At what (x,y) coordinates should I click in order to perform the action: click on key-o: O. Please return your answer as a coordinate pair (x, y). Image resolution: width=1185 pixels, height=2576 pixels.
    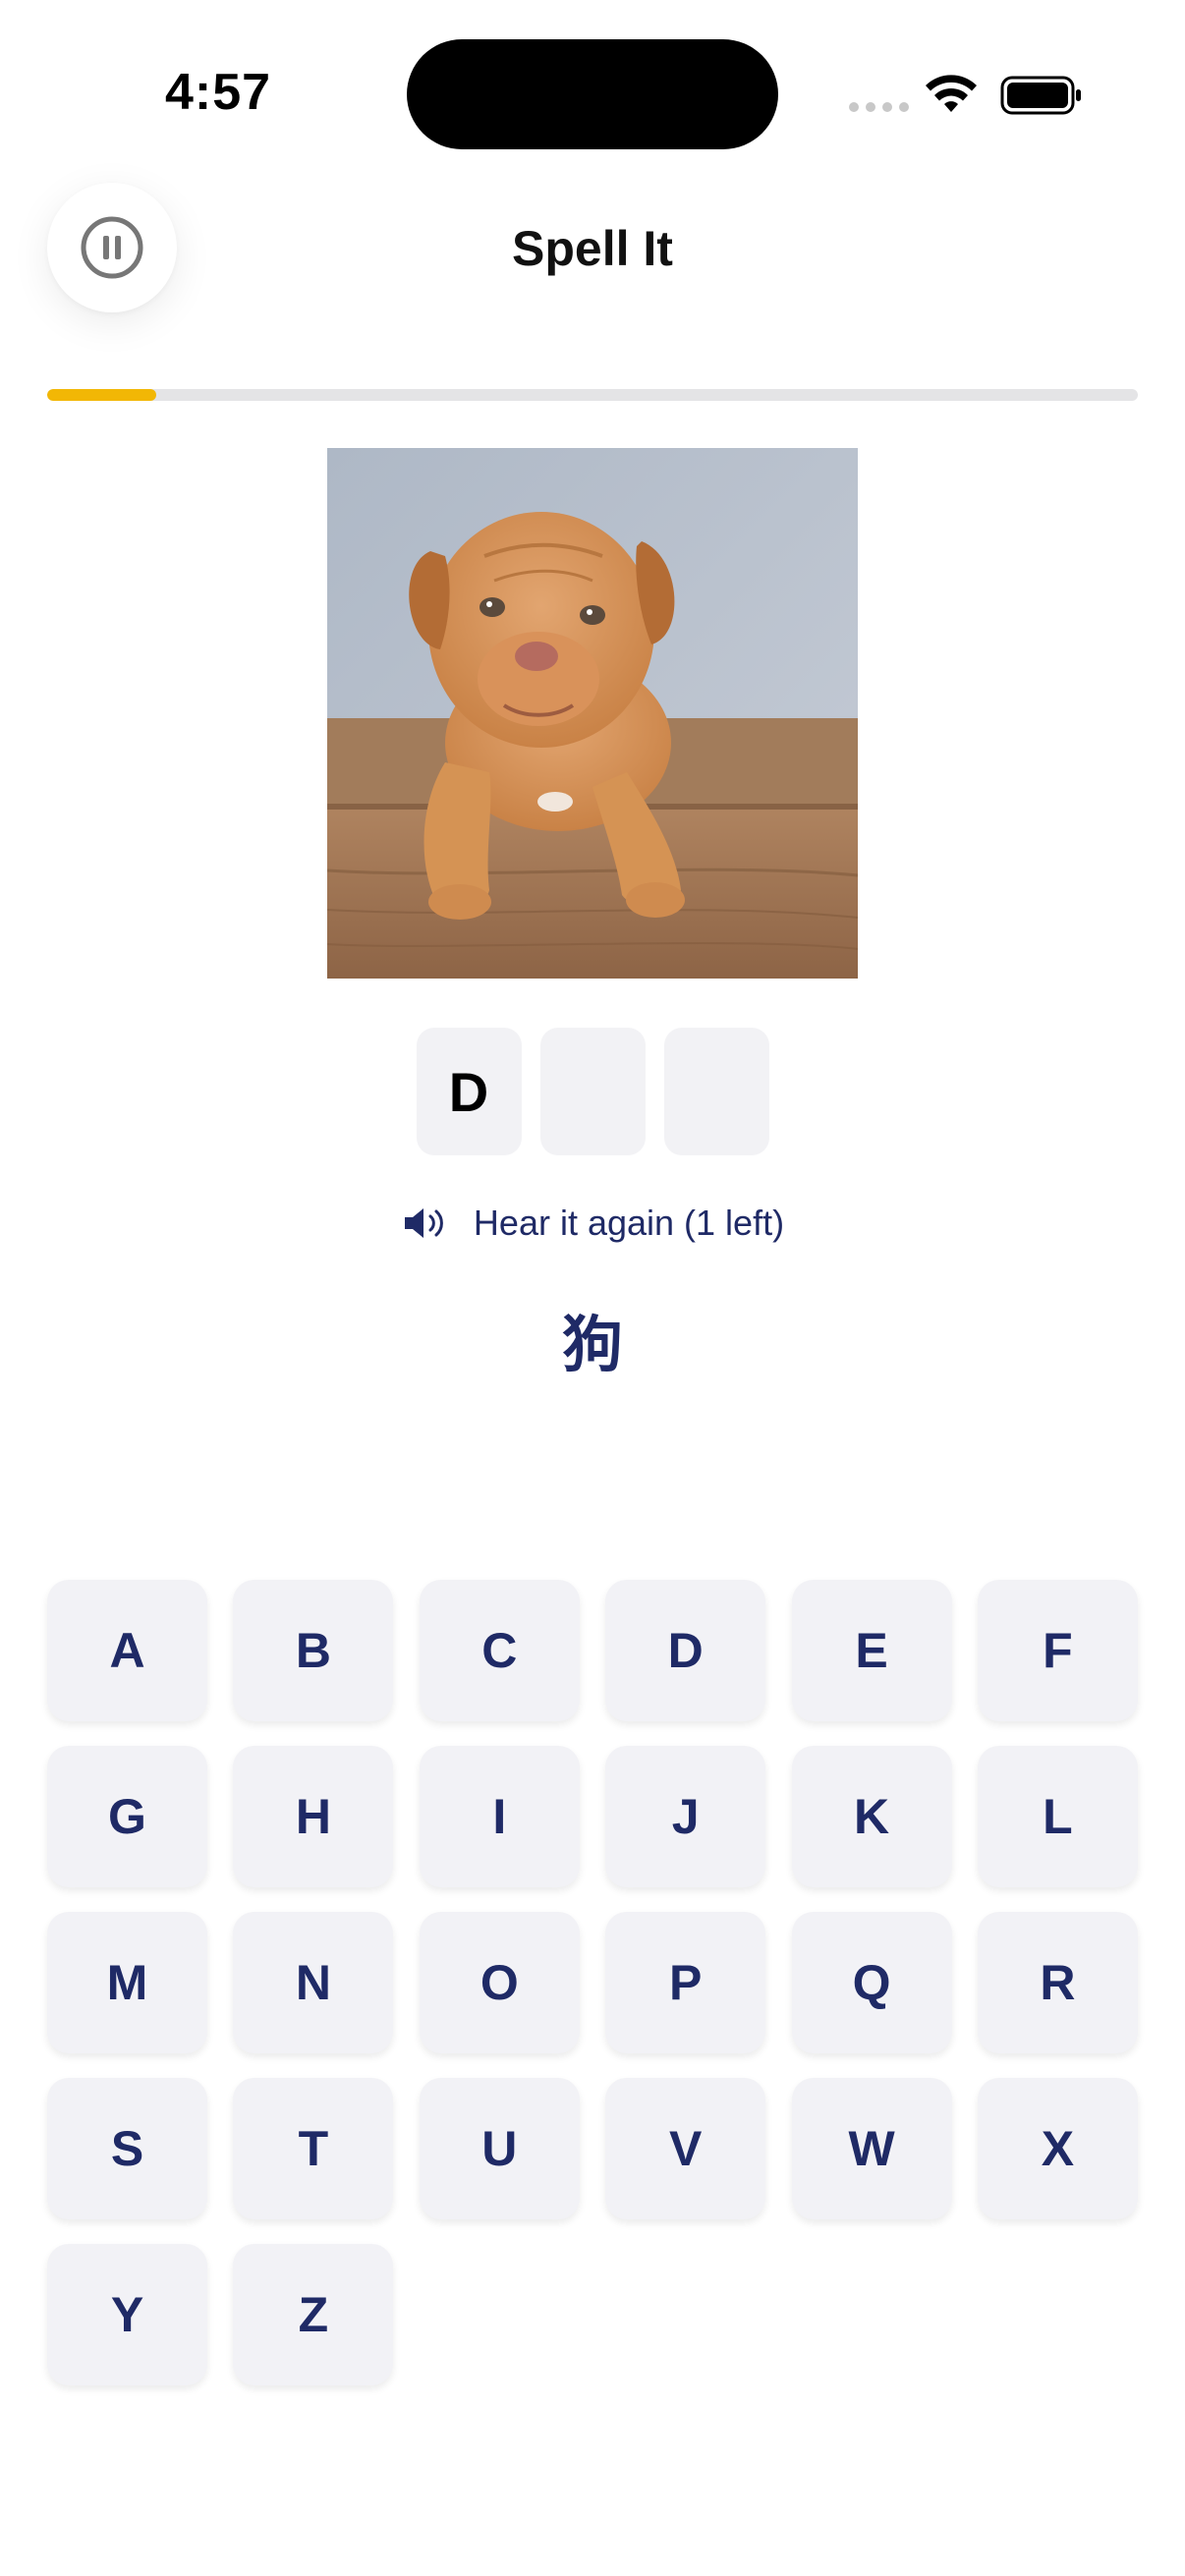
    Looking at the image, I should click on (500, 1982).